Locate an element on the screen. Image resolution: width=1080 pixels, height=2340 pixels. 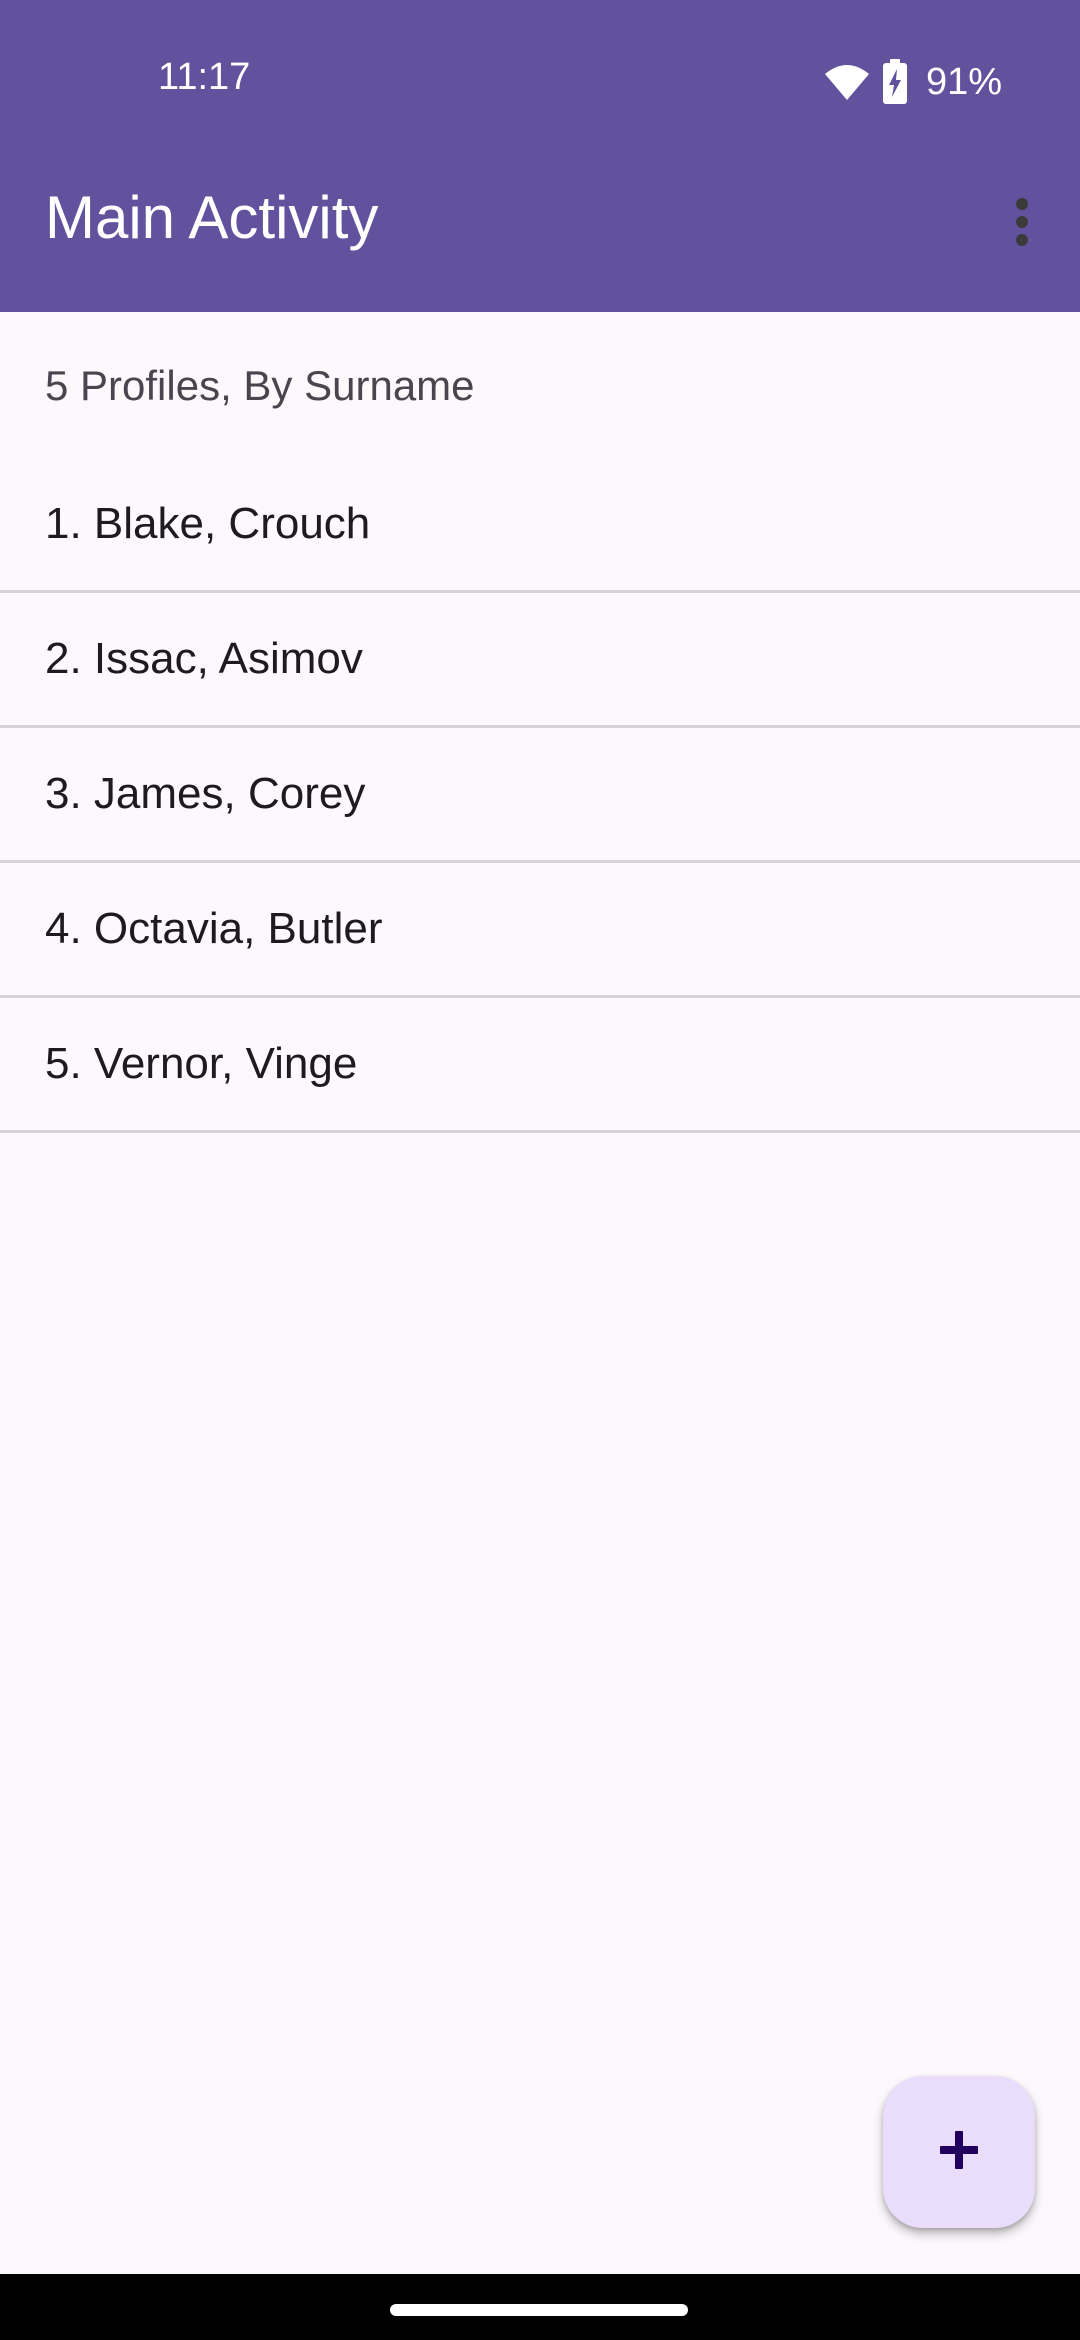
list-item: 3. James, Corey is located at coordinates (540, 795).